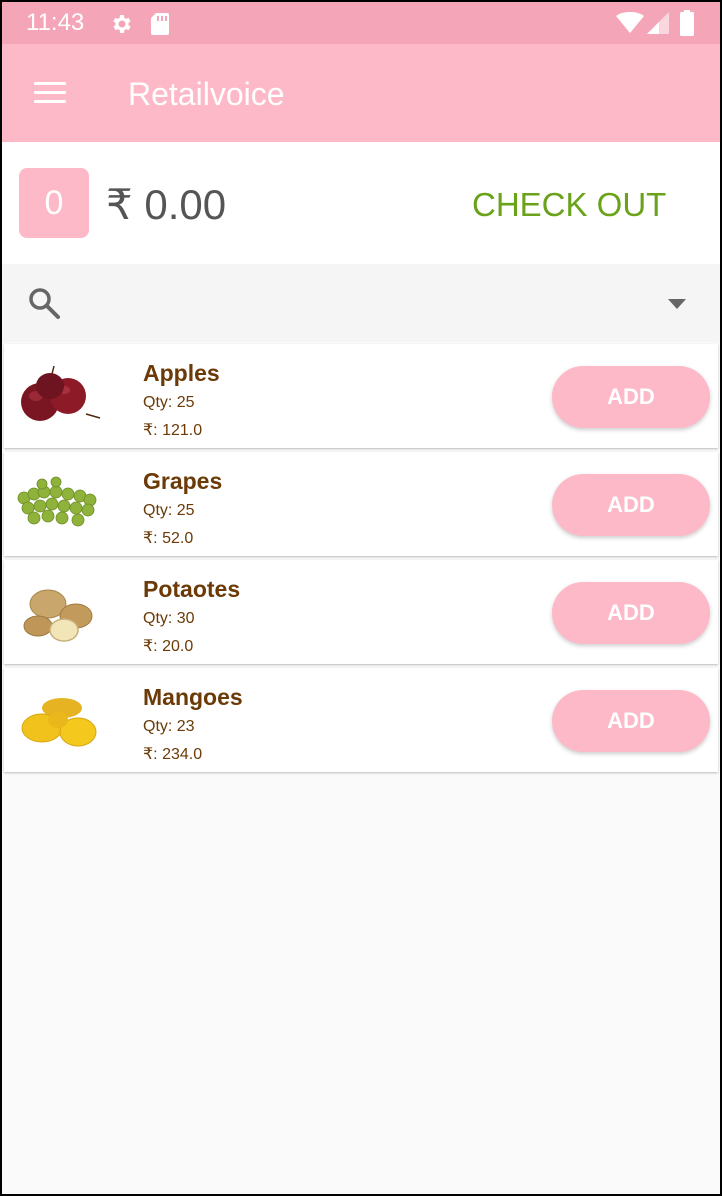  Describe the element at coordinates (361, 303) in the screenshot. I see `search-bar` at that location.